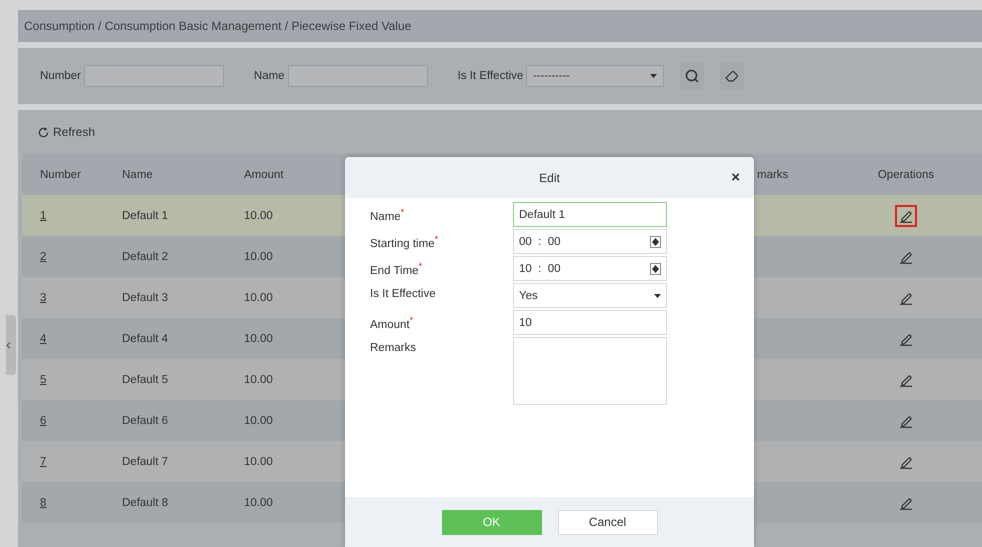  I want to click on filter-label: Name, so click(269, 76).